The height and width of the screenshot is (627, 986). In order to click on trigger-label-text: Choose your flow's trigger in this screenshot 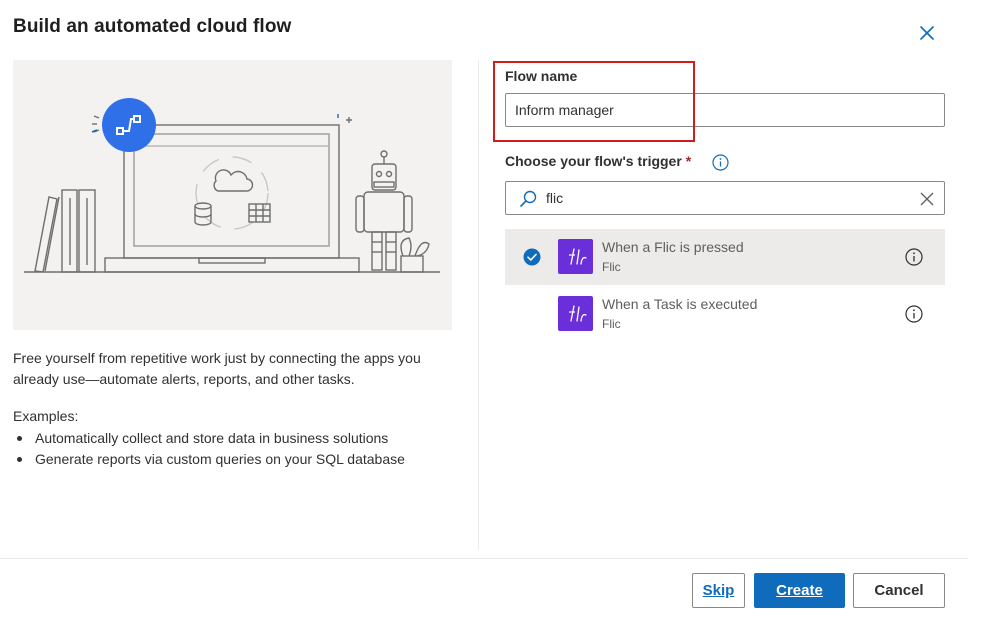, I will do `click(593, 161)`.